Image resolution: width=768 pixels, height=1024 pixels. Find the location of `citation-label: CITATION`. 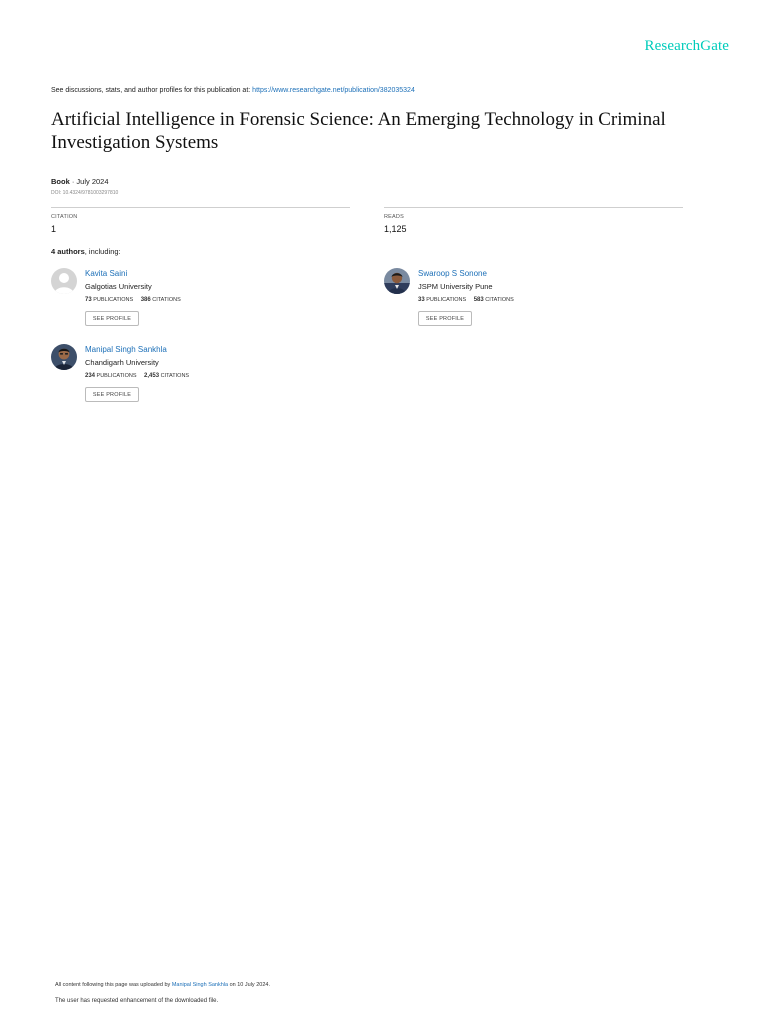

citation-label: CITATION is located at coordinates (64, 217).